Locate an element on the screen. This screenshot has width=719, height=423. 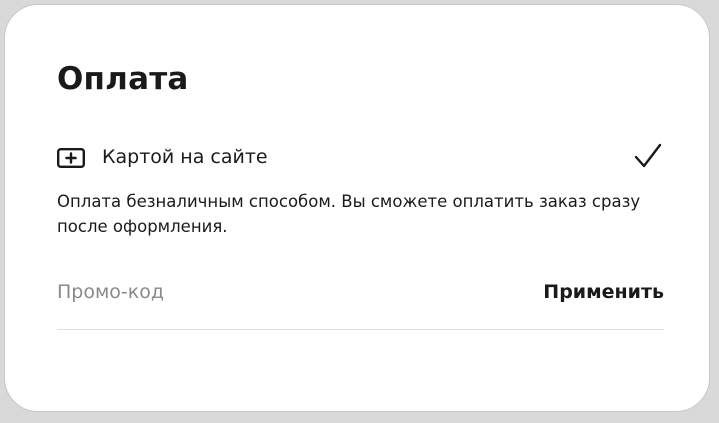
payment-title: Оплата is located at coordinates (123, 79).